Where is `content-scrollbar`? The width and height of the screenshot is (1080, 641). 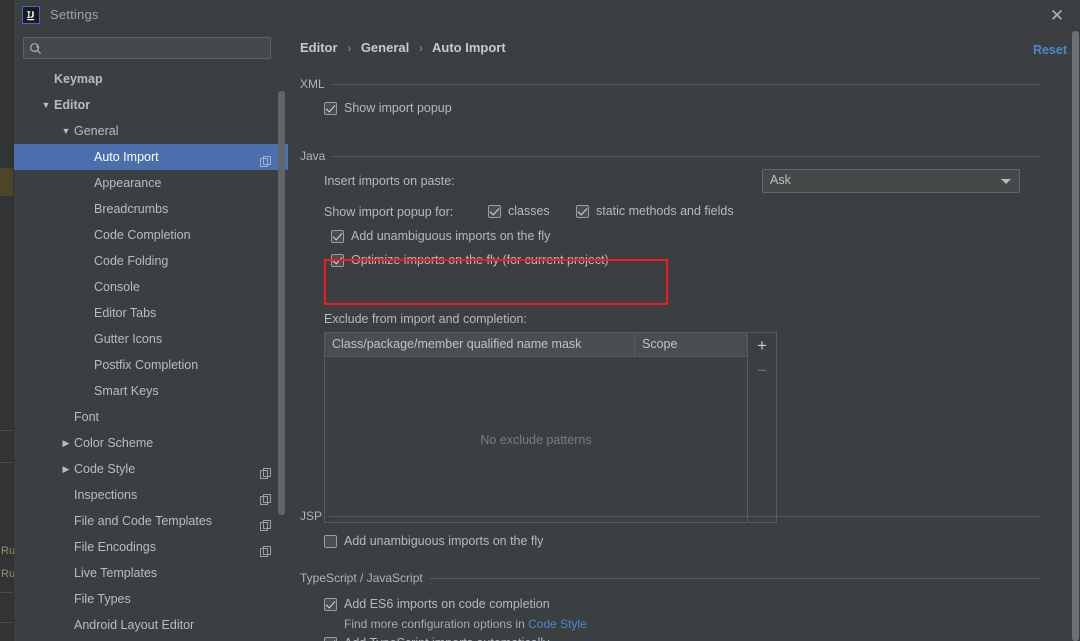 content-scrollbar is located at coordinates (1075, 336).